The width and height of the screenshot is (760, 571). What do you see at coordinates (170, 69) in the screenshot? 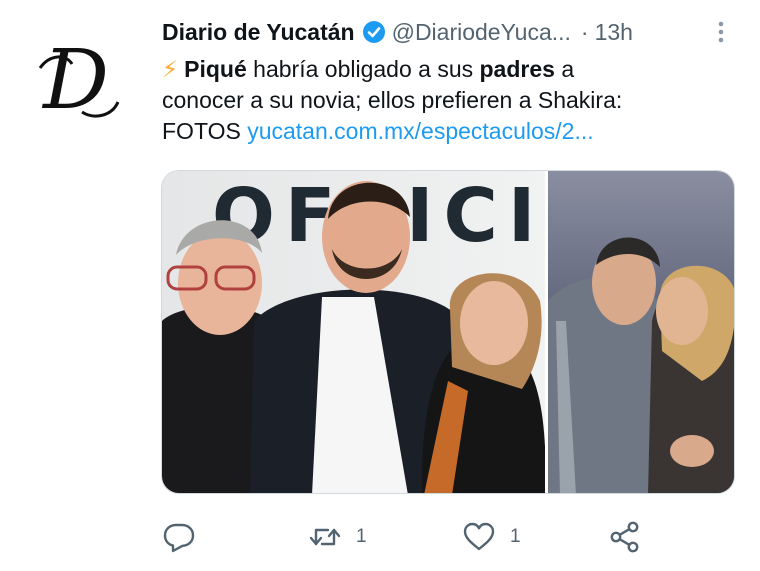
I see `lightning-icon: ⚡` at bounding box center [170, 69].